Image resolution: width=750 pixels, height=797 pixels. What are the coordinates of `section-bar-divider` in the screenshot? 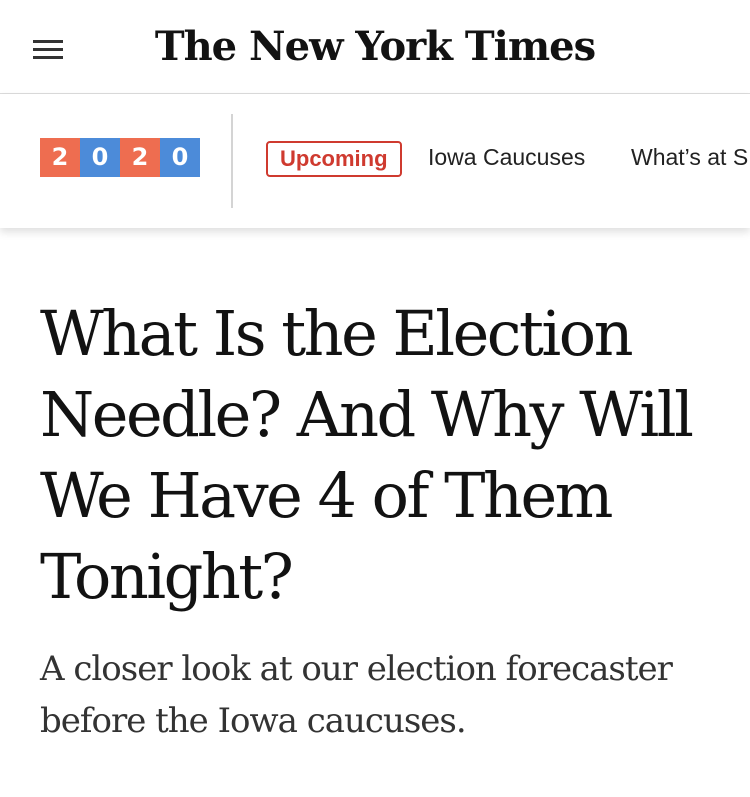 It's located at (232, 161).